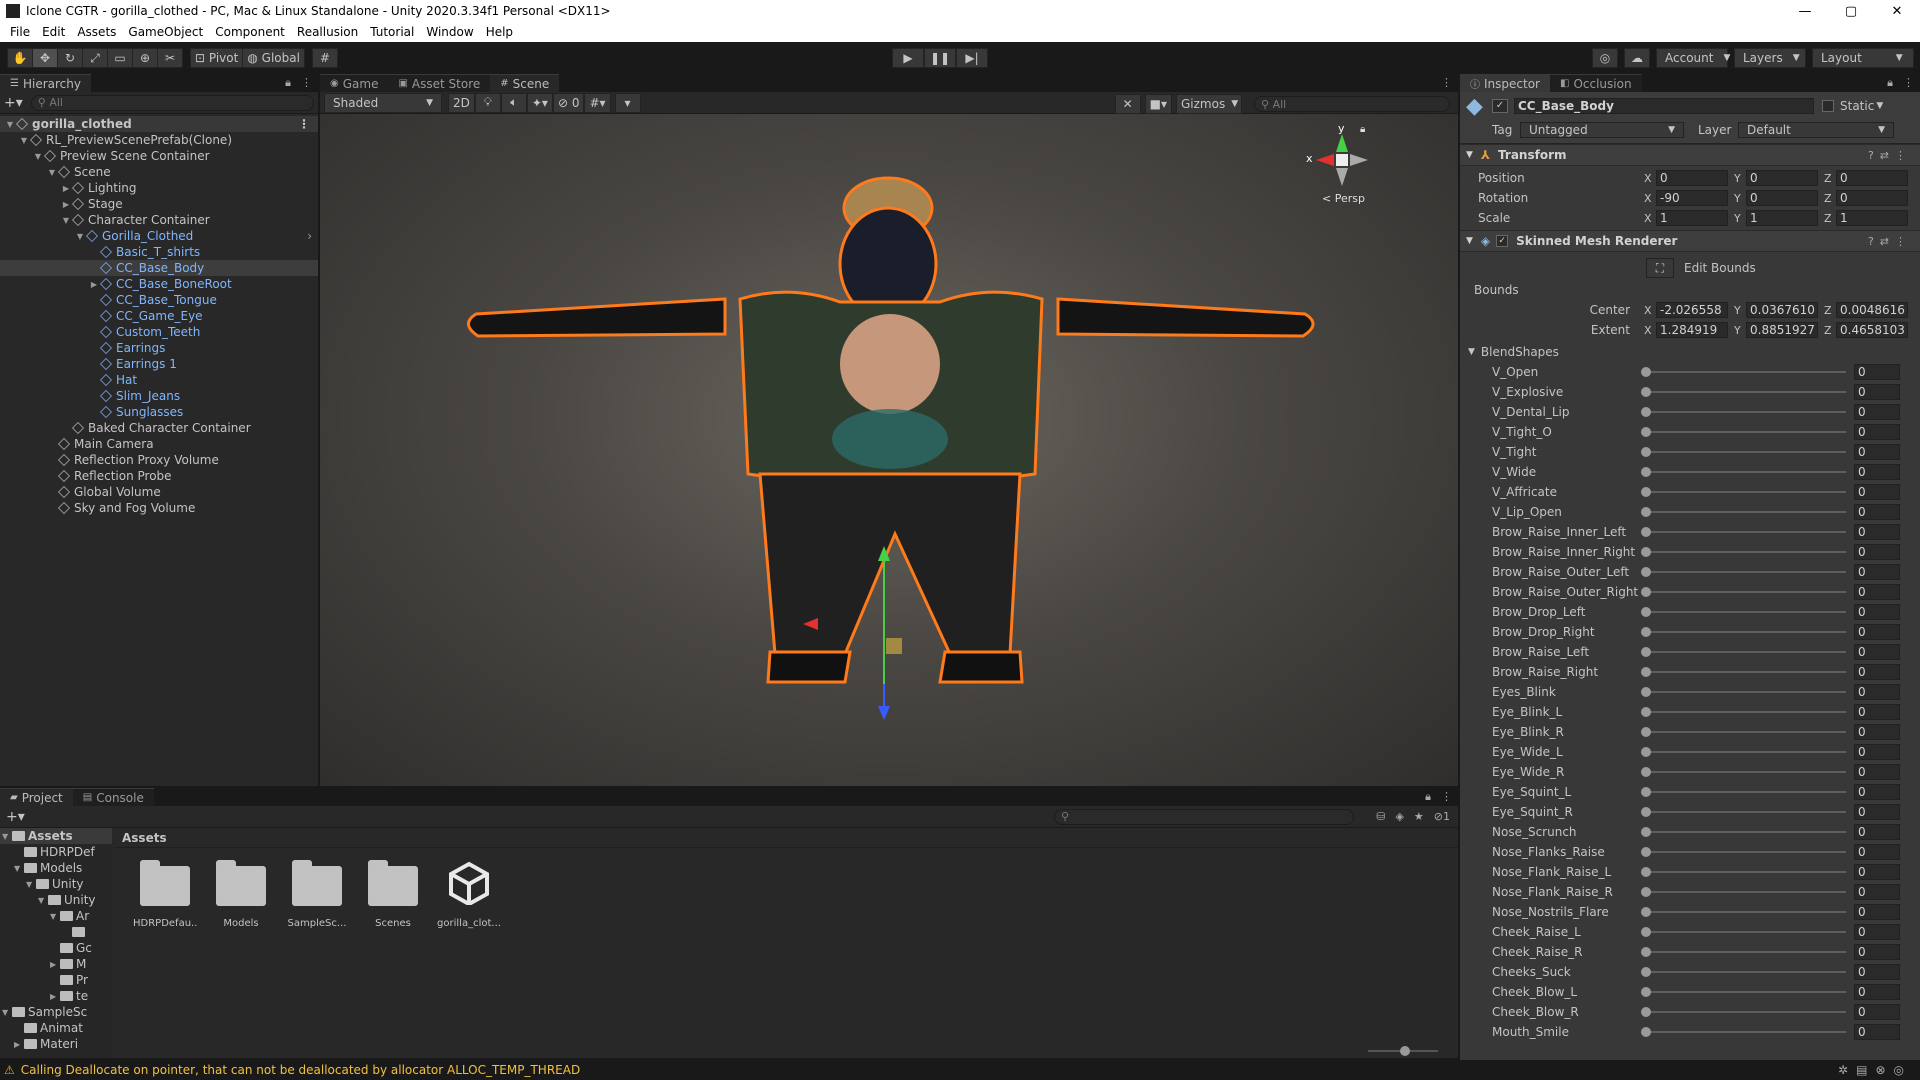  I want to click on orientation-gizmo, so click(1342, 160).